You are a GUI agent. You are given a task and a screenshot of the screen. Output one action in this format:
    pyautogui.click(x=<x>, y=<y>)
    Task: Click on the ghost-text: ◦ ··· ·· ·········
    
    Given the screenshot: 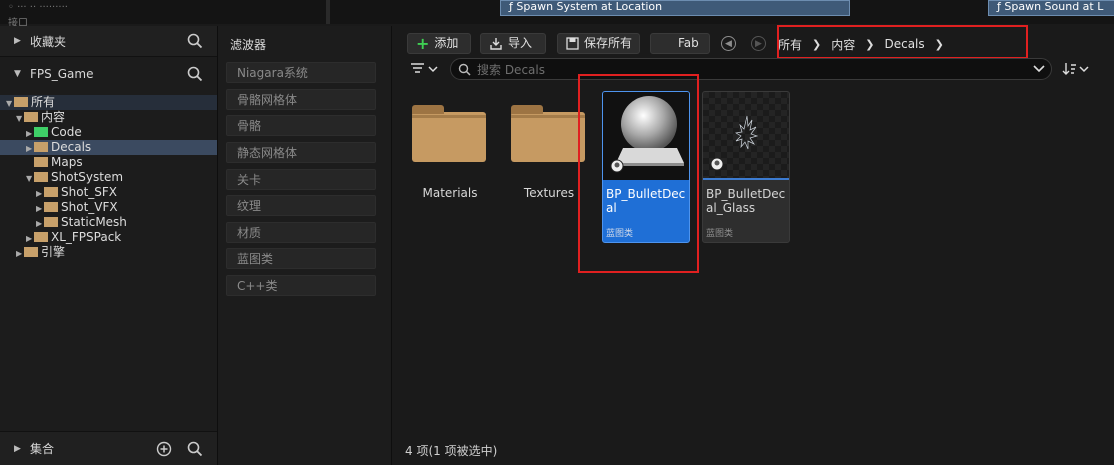 What is the action you would take?
    pyautogui.click(x=38, y=7)
    